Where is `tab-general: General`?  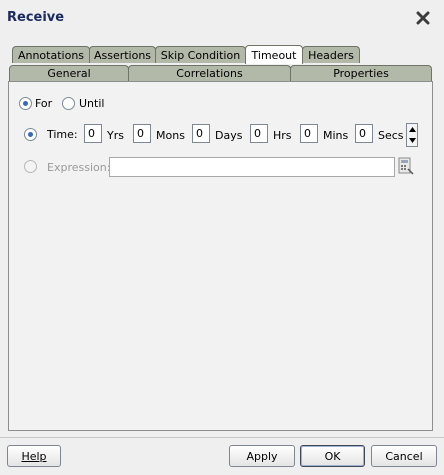
tab-general: General is located at coordinates (69, 73).